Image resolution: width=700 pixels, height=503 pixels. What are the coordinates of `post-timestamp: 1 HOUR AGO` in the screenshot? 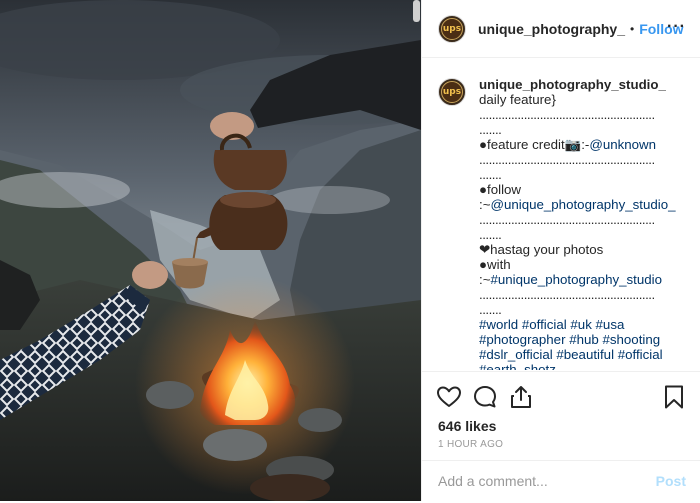 It's located at (470, 444).